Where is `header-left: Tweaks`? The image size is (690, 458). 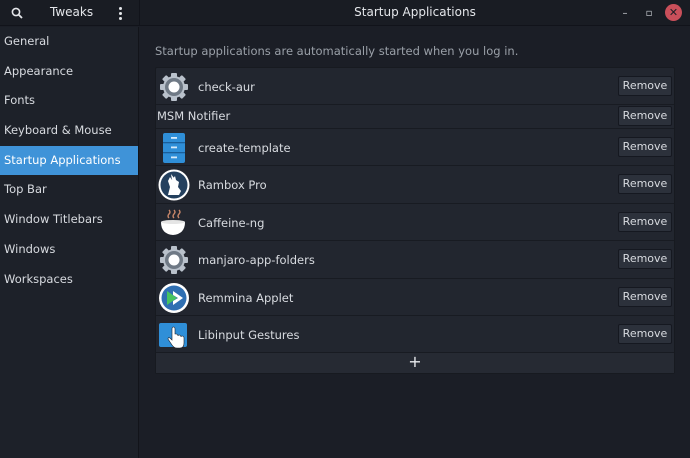 header-left: Tweaks is located at coordinates (69, 13).